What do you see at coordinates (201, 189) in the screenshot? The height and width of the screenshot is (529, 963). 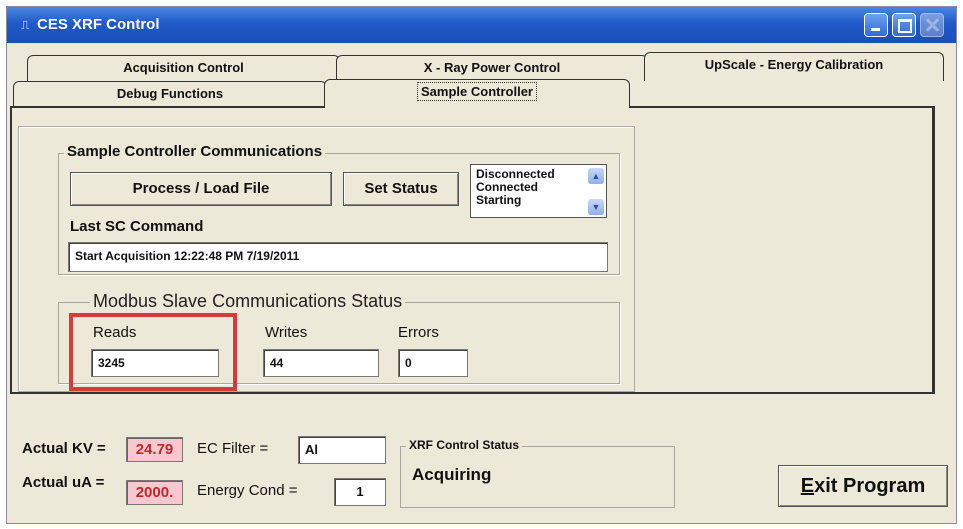 I see `process-load-file-button: Process / Load File` at bounding box center [201, 189].